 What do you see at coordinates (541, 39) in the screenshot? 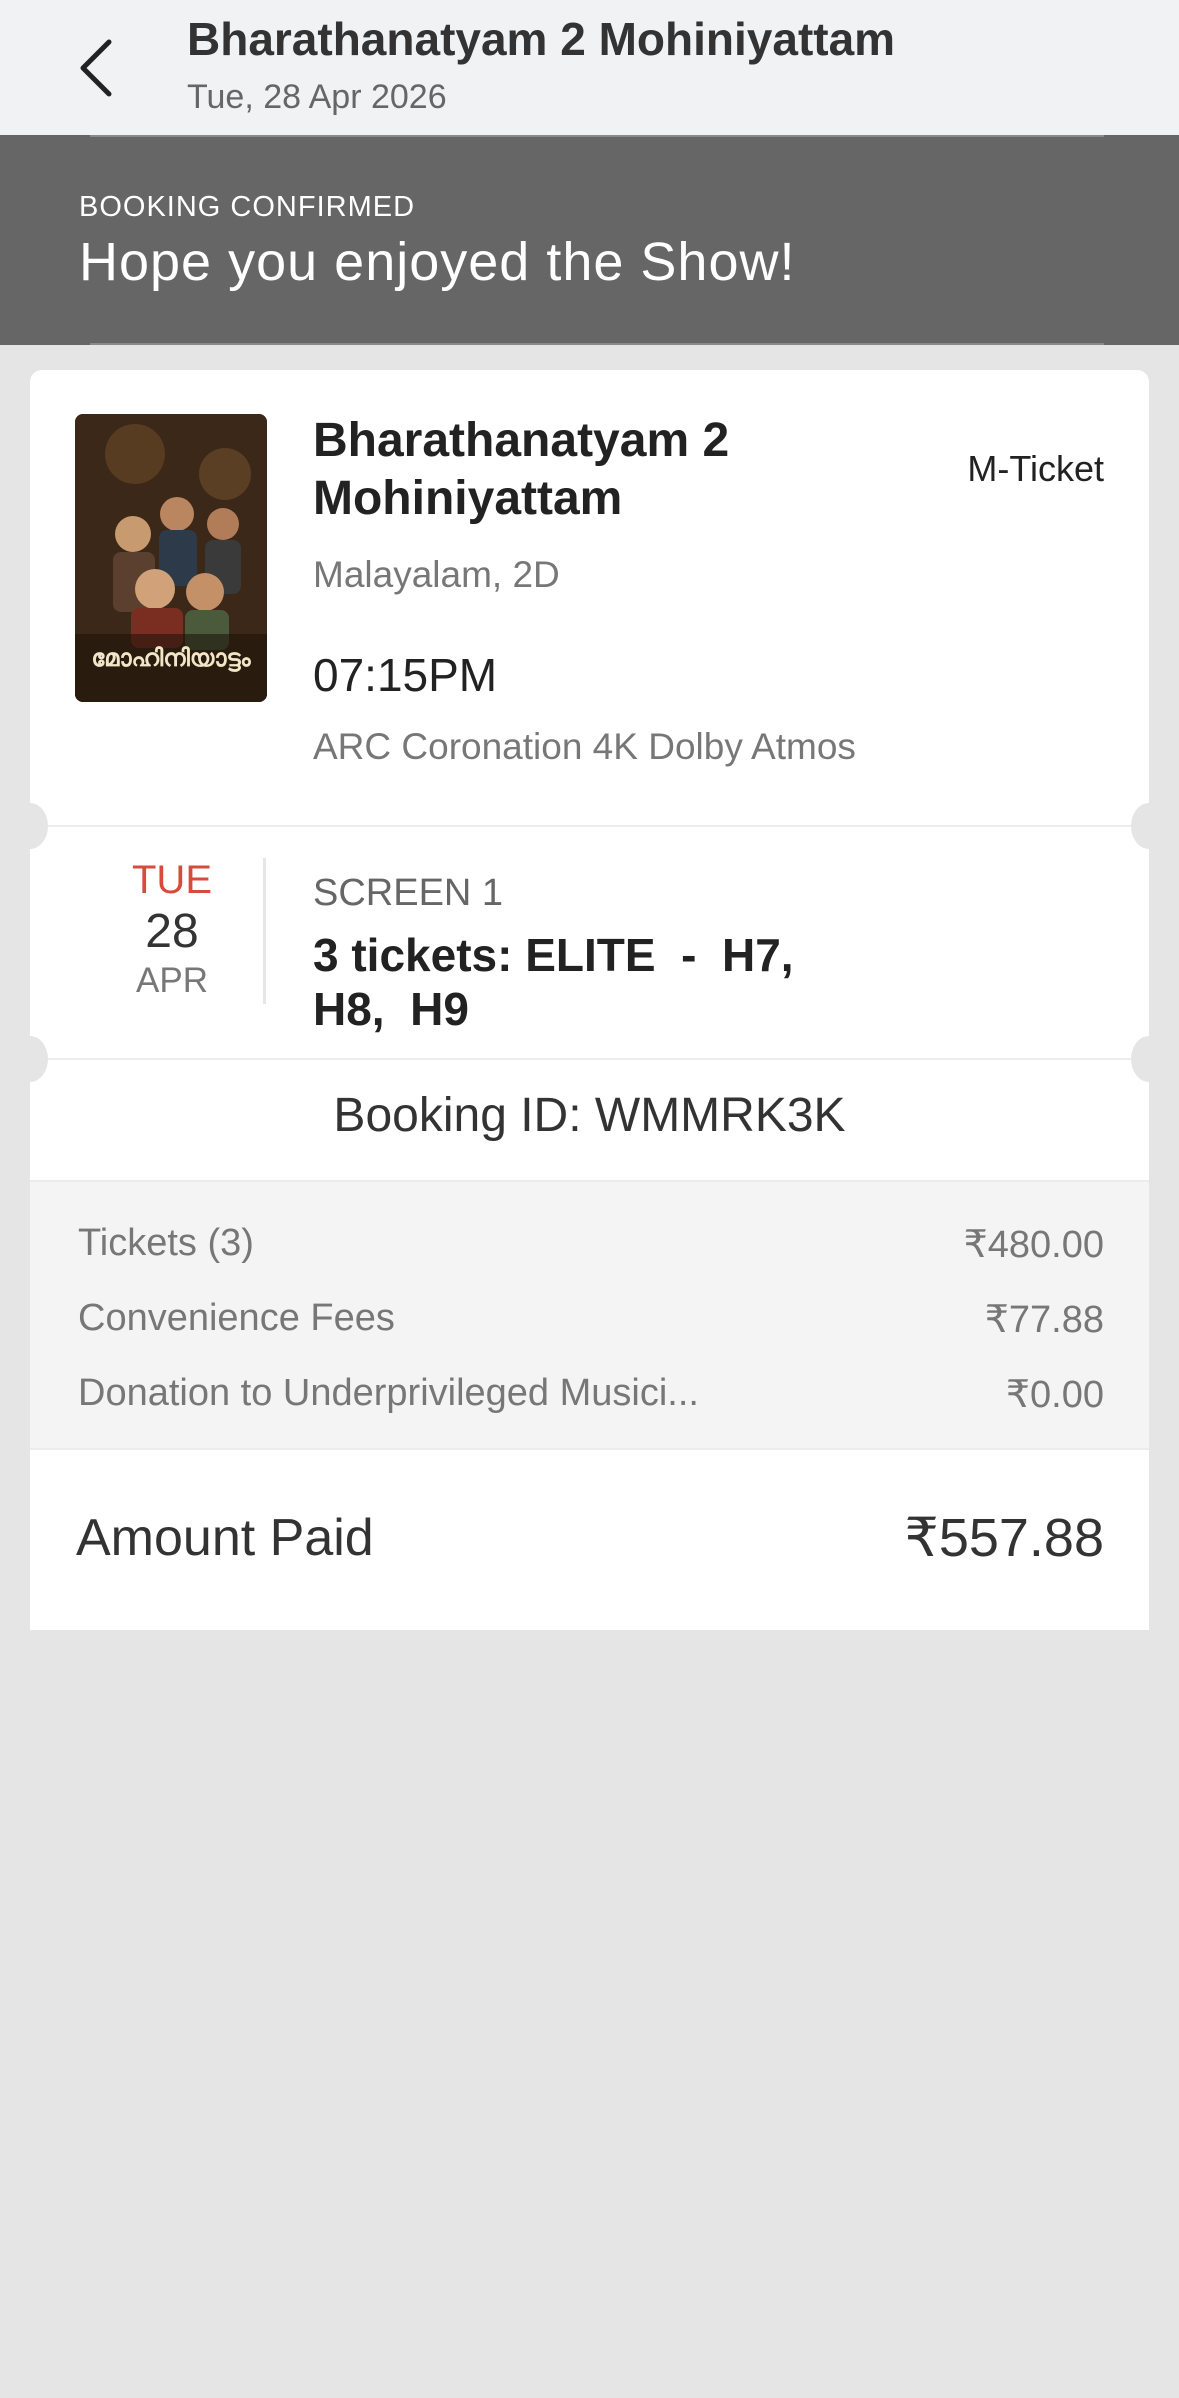
I see `page-title: Bharathanatyam 2 Mohiniyattam` at bounding box center [541, 39].